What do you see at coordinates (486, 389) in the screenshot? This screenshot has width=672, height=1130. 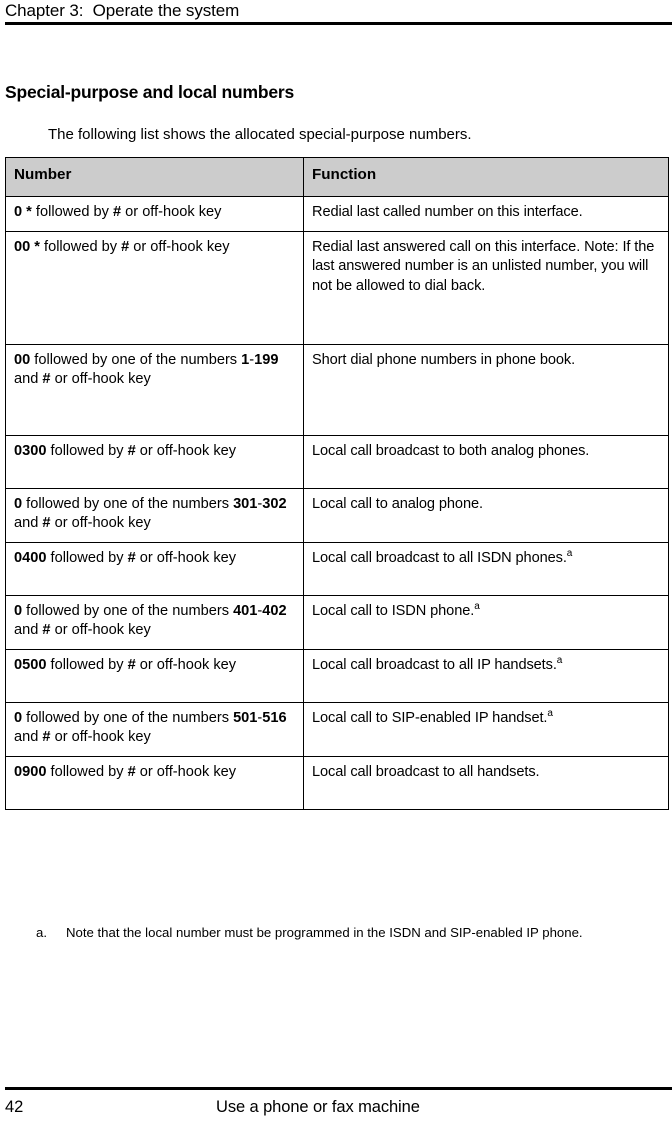 I see `cell-function: Short dial phone numbers in phone book.` at bounding box center [486, 389].